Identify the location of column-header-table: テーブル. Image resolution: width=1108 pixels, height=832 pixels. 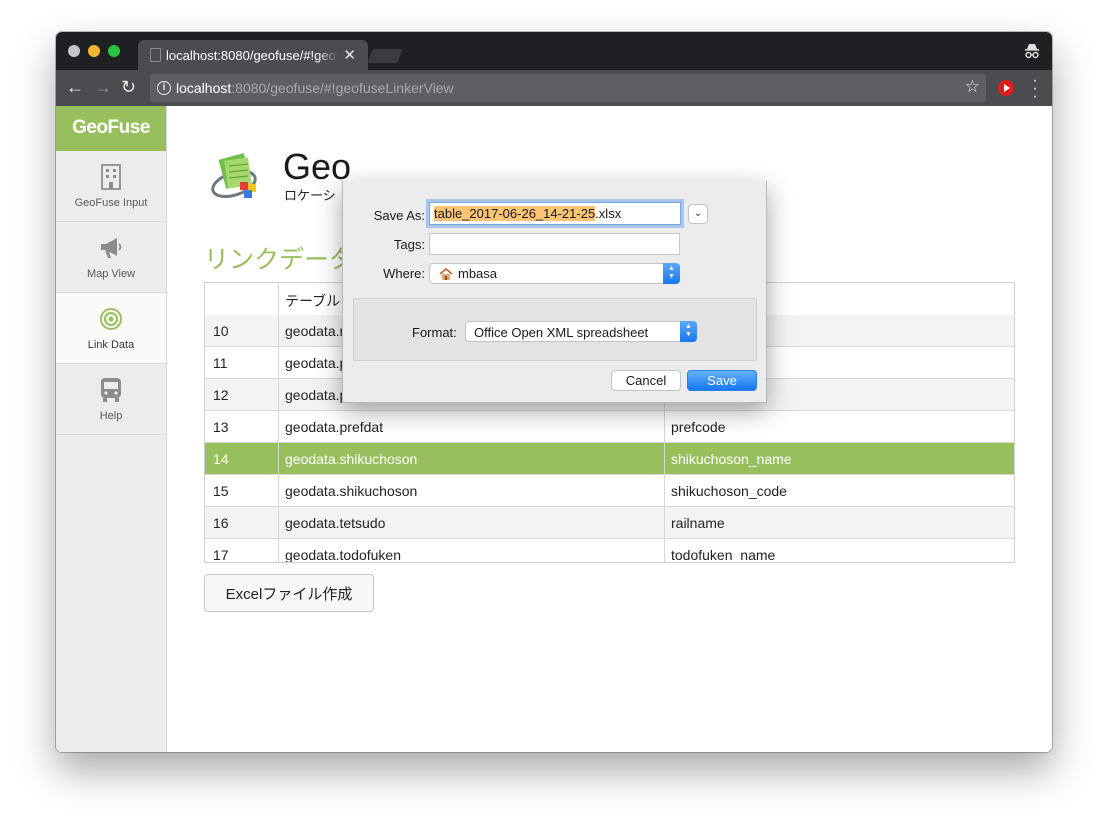
(313, 301).